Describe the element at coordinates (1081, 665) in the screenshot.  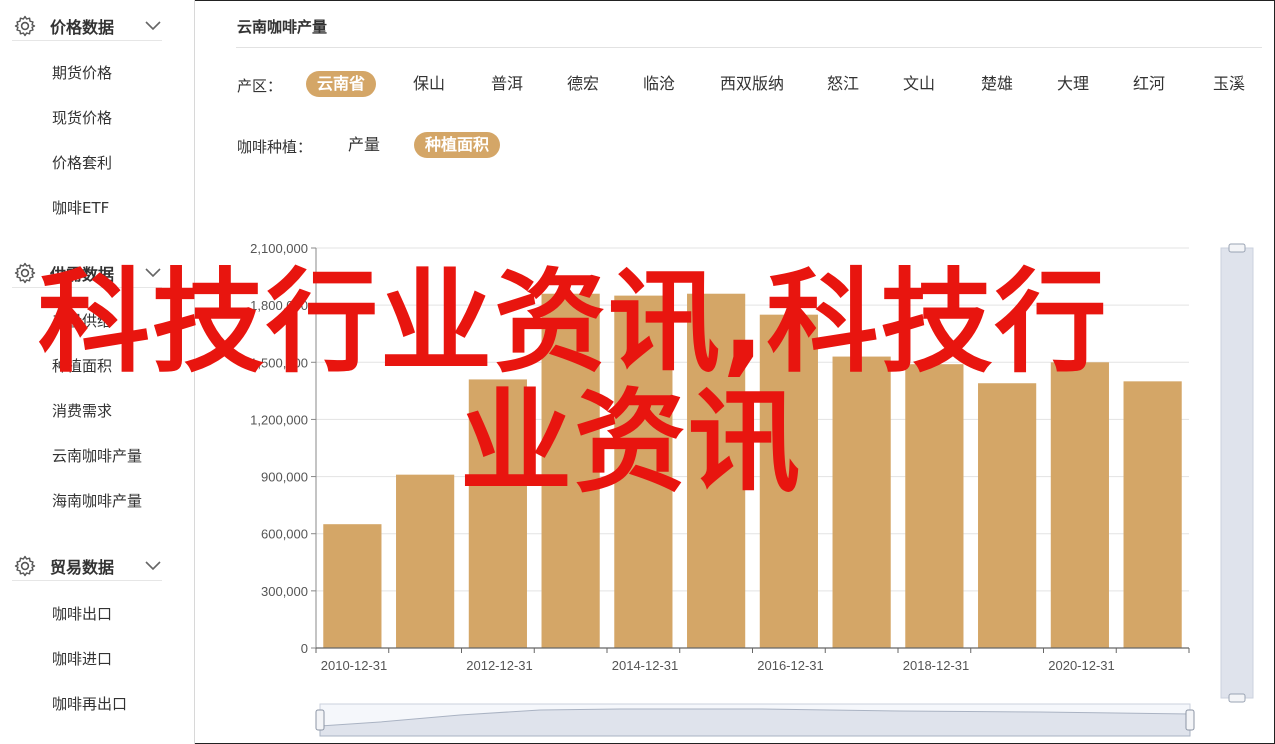
I see `x-tick-label: 2020-12-31` at that location.